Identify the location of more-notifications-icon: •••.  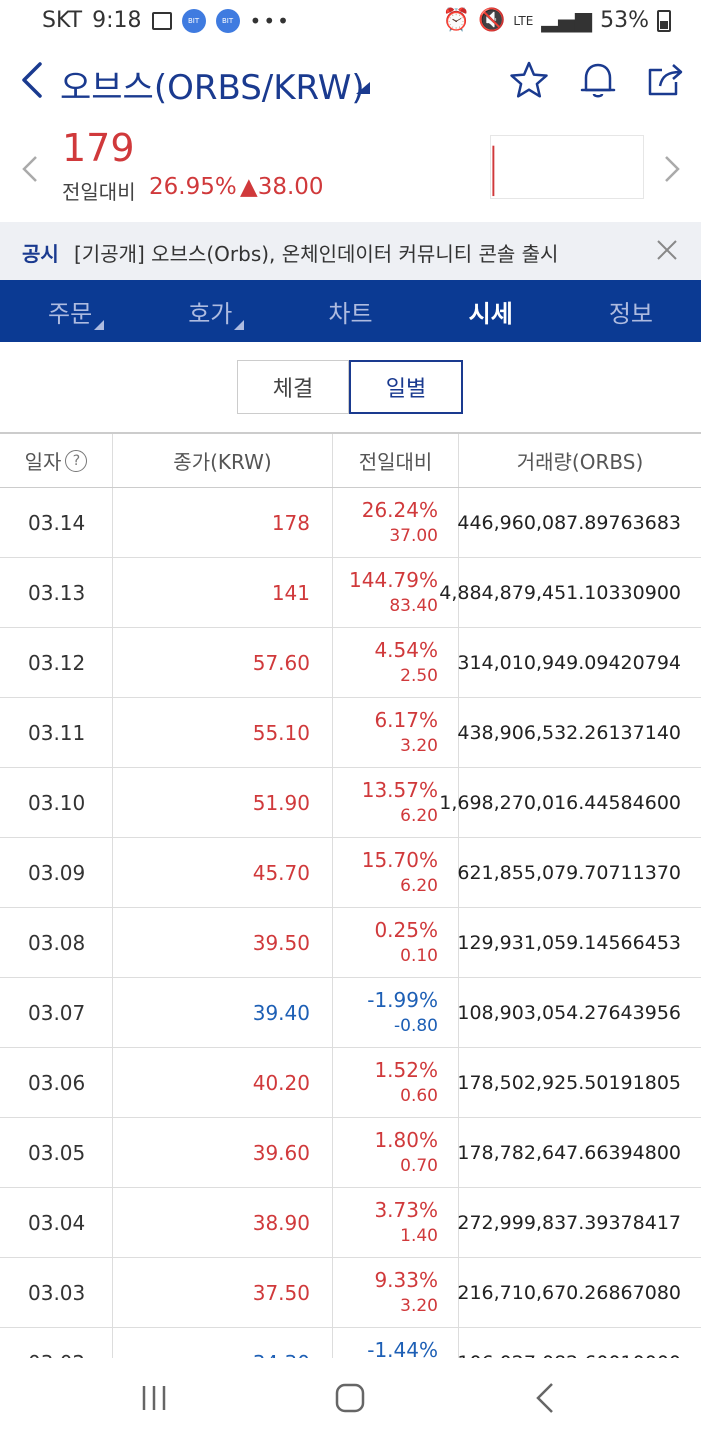
(270, 20).